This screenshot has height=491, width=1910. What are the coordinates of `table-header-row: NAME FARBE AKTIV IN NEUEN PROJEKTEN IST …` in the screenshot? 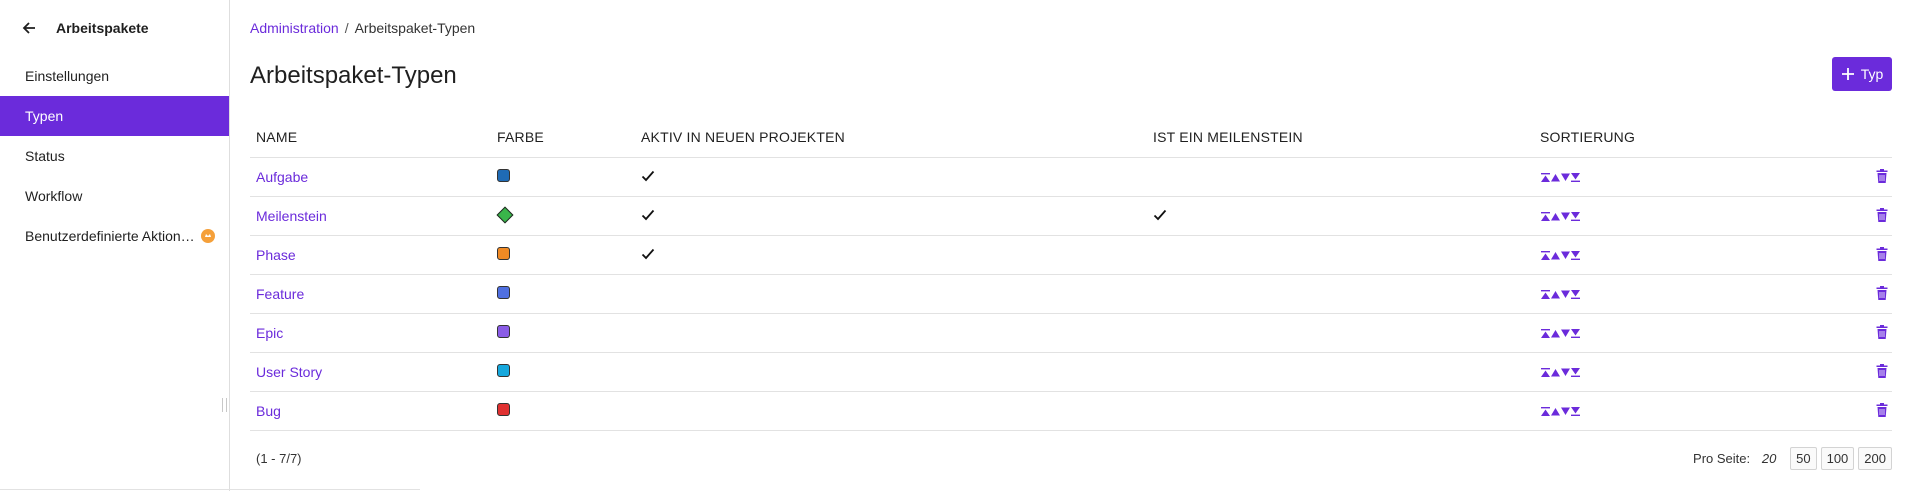 It's located at (1071, 137).